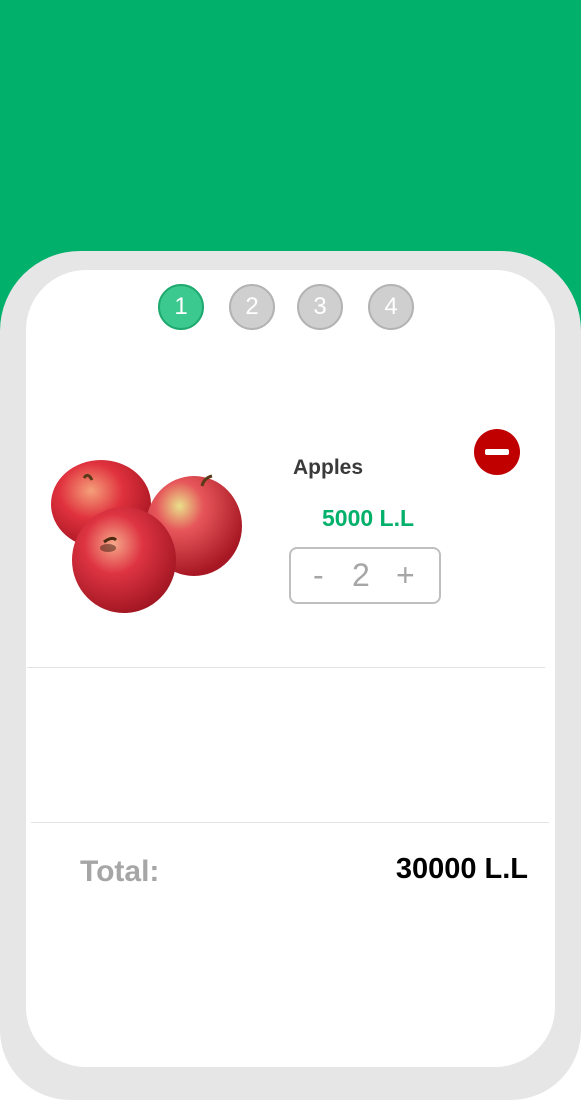  What do you see at coordinates (361, 575) in the screenshot?
I see `quantity-value: 2` at bounding box center [361, 575].